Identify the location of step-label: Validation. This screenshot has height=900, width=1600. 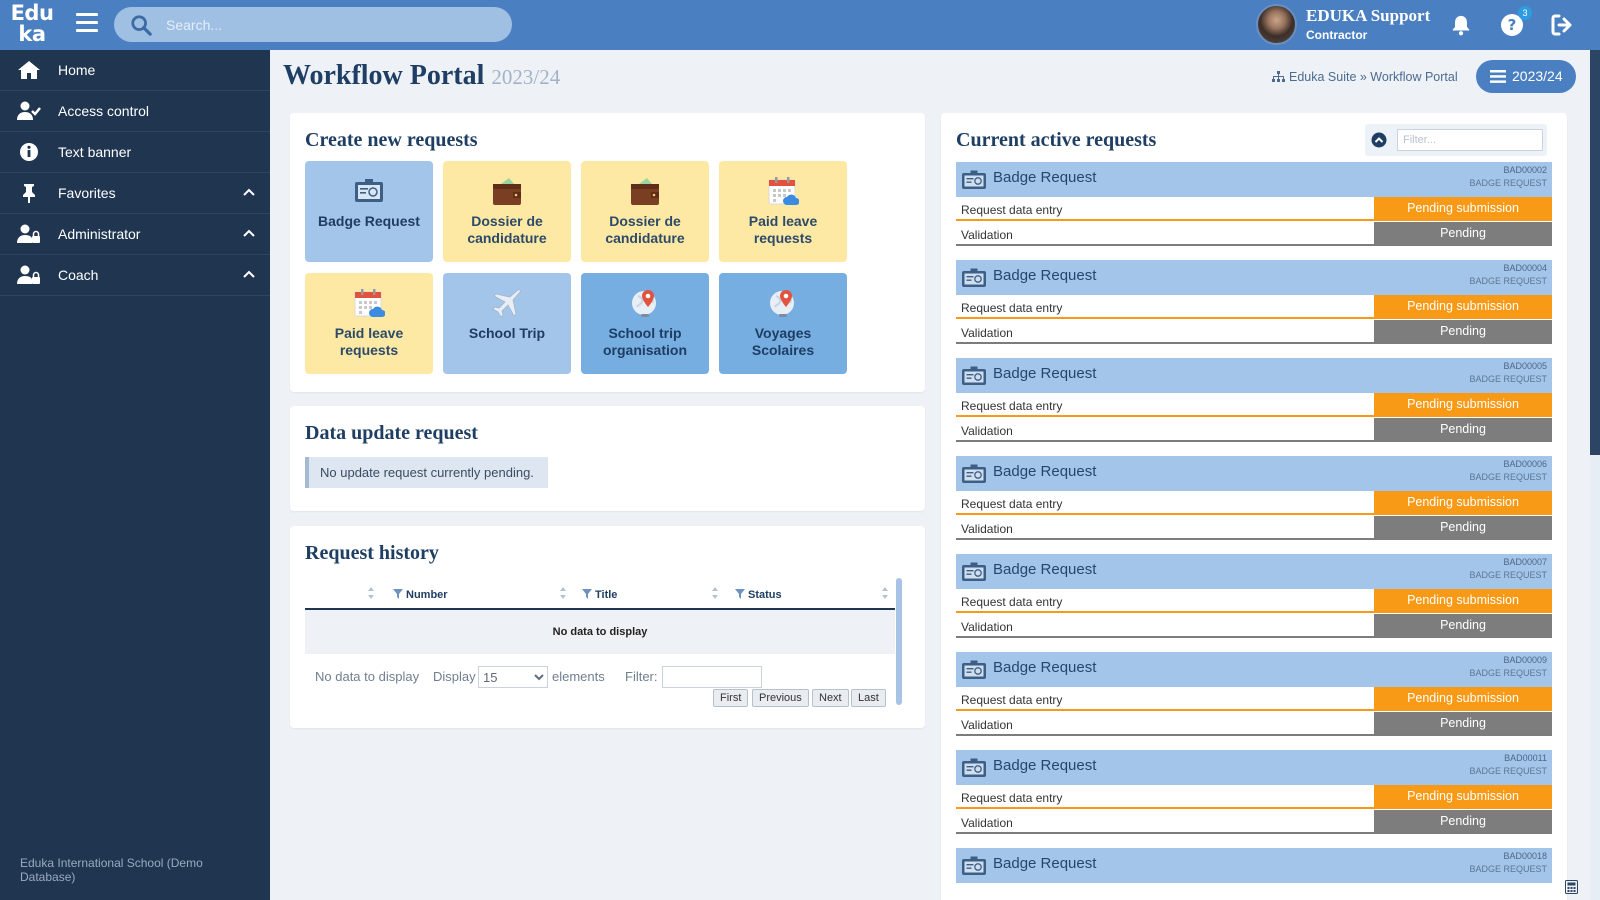
(987, 431).